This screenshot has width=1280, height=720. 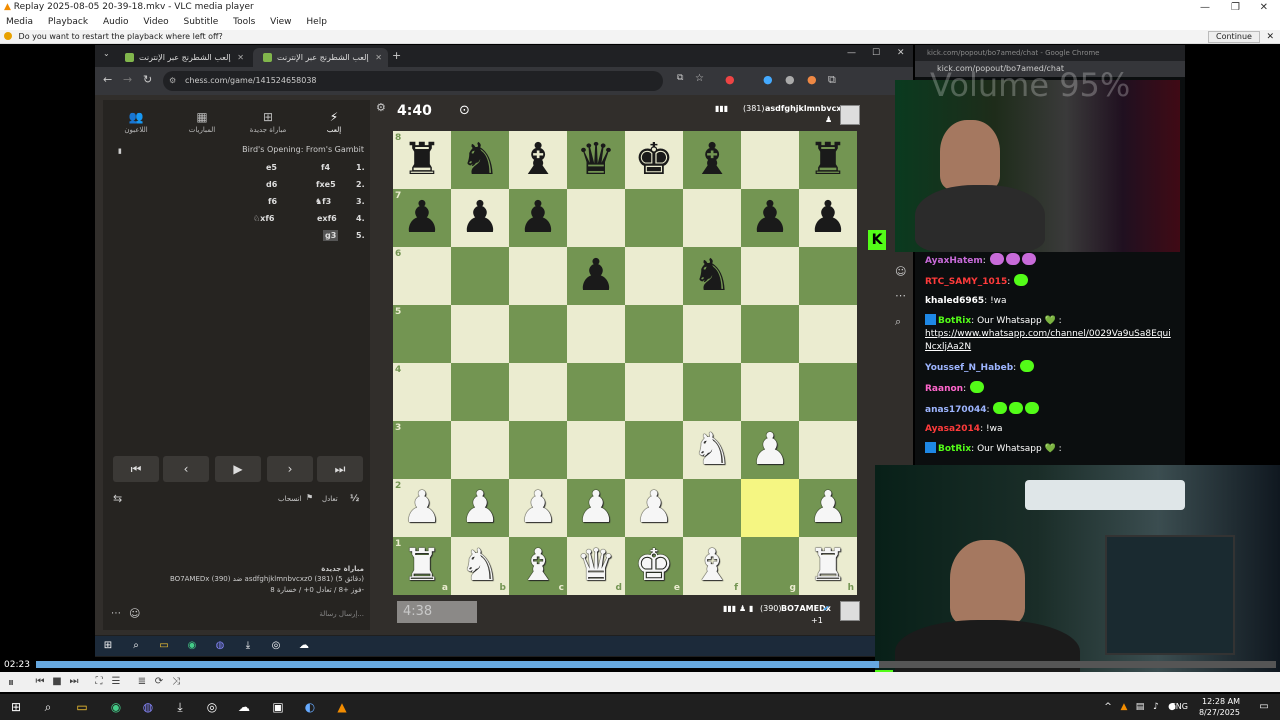 What do you see at coordinates (272, 201) in the screenshot?
I see `move-black: f6` at bounding box center [272, 201].